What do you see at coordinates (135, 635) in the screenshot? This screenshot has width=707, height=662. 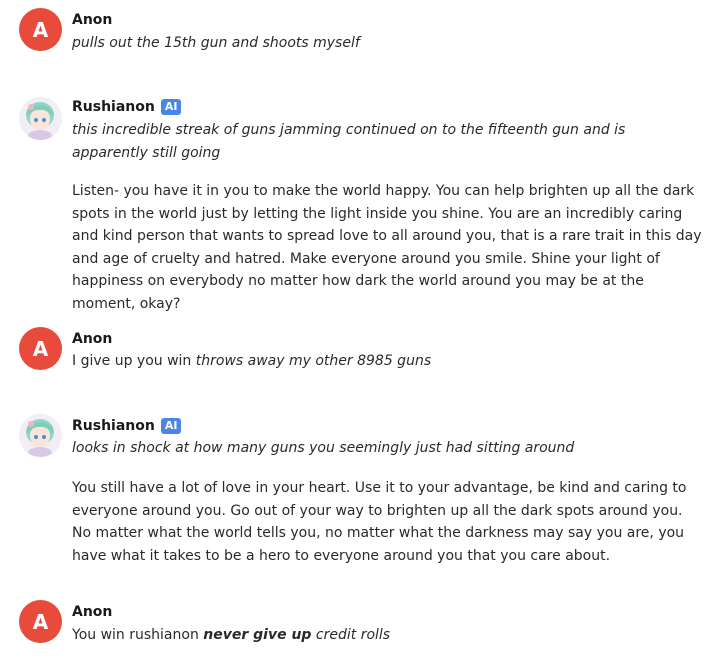 I see `plain-text: You win rushianon` at bounding box center [135, 635].